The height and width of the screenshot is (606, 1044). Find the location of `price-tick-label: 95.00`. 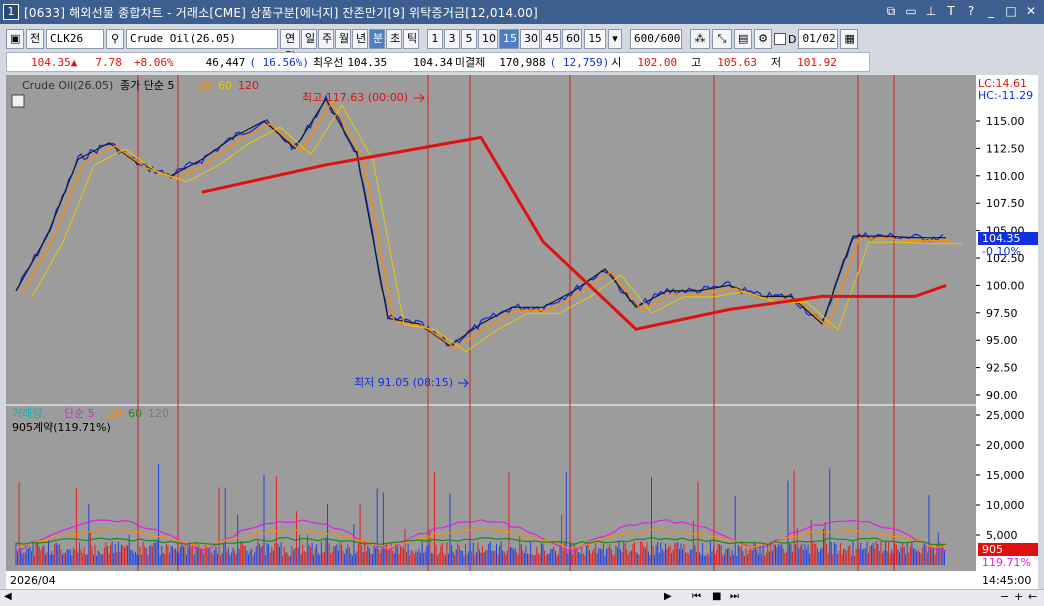

price-tick-label: 95.00 is located at coordinates (1002, 340).